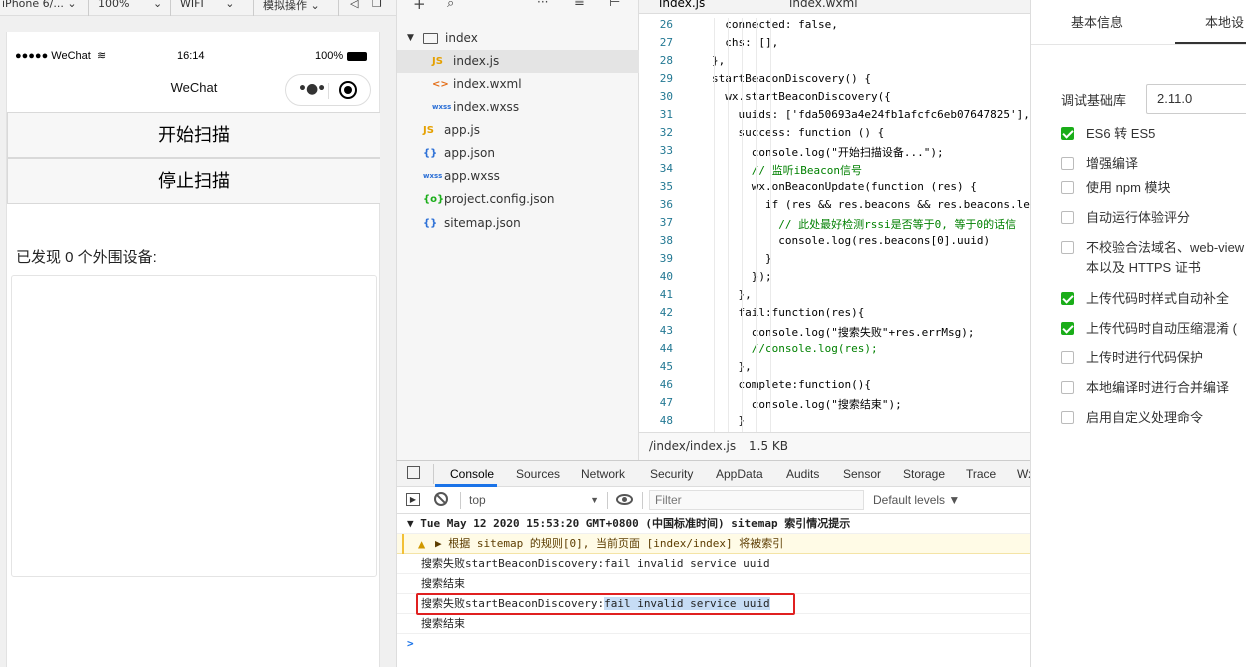 Image resolution: width=1246 pixels, height=667 pixels. What do you see at coordinates (207, 5) in the screenshot?
I see `network-select: WIFI ⌄` at bounding box center [207, 5].